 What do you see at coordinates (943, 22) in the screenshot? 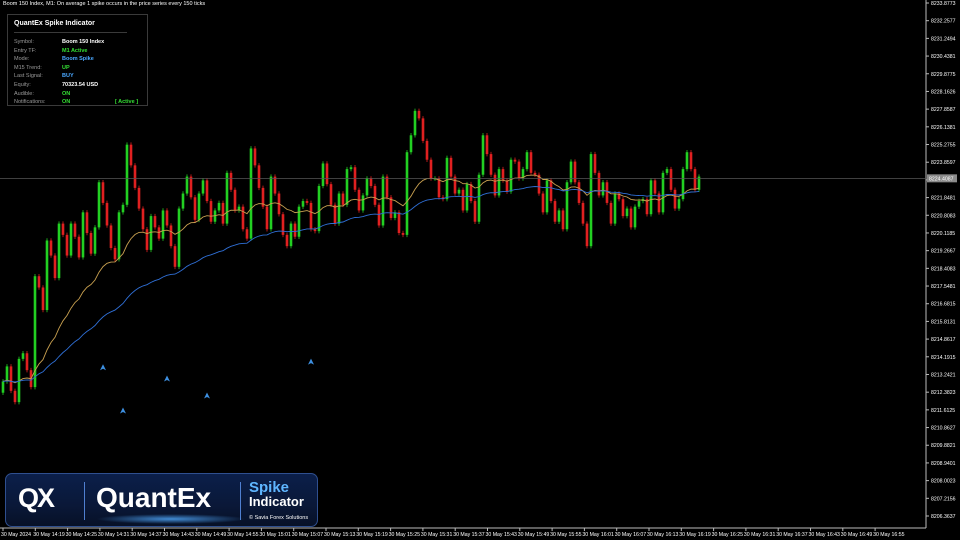
I see `price-tick-label: 8232.2577` at bounding box center [943, 22].